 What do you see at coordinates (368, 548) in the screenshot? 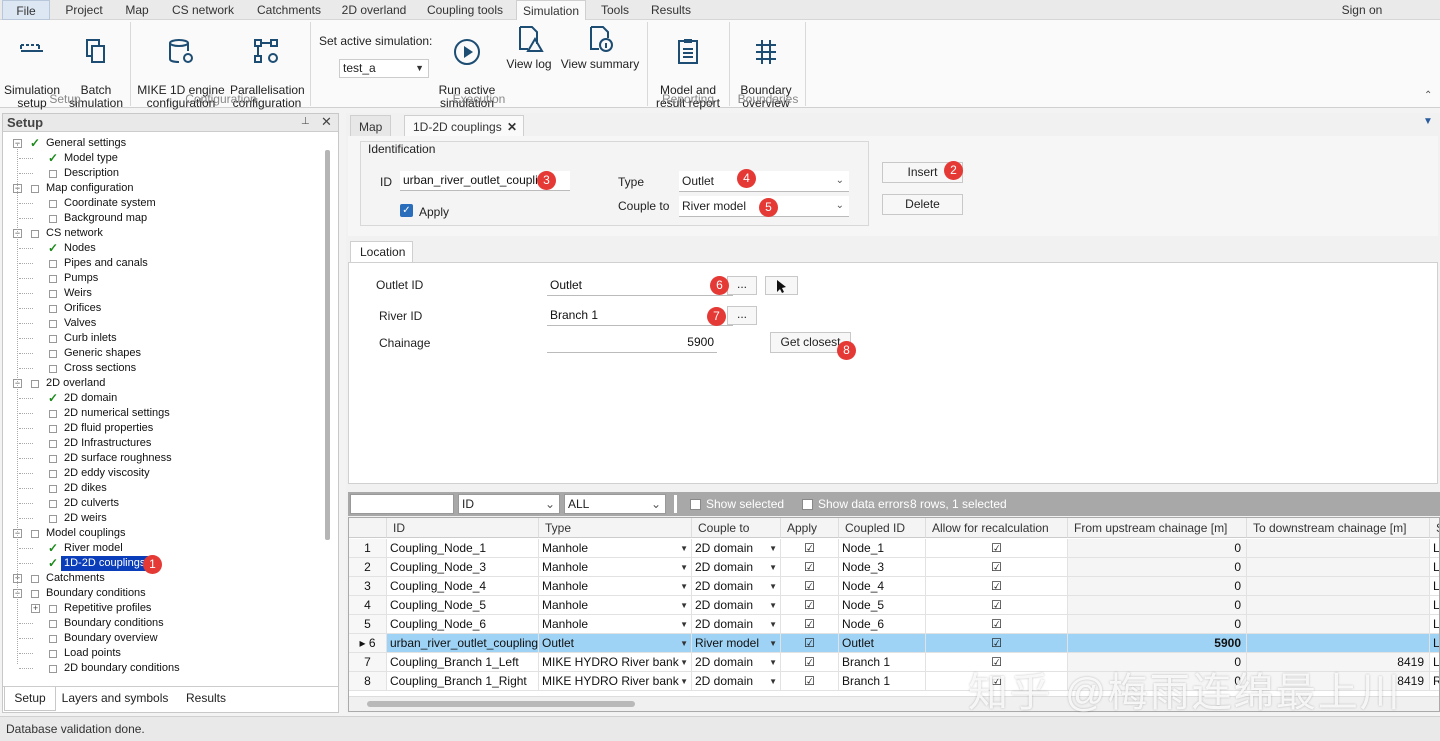
I see `grid-row-header: 1` at bounding box center [368, 548].